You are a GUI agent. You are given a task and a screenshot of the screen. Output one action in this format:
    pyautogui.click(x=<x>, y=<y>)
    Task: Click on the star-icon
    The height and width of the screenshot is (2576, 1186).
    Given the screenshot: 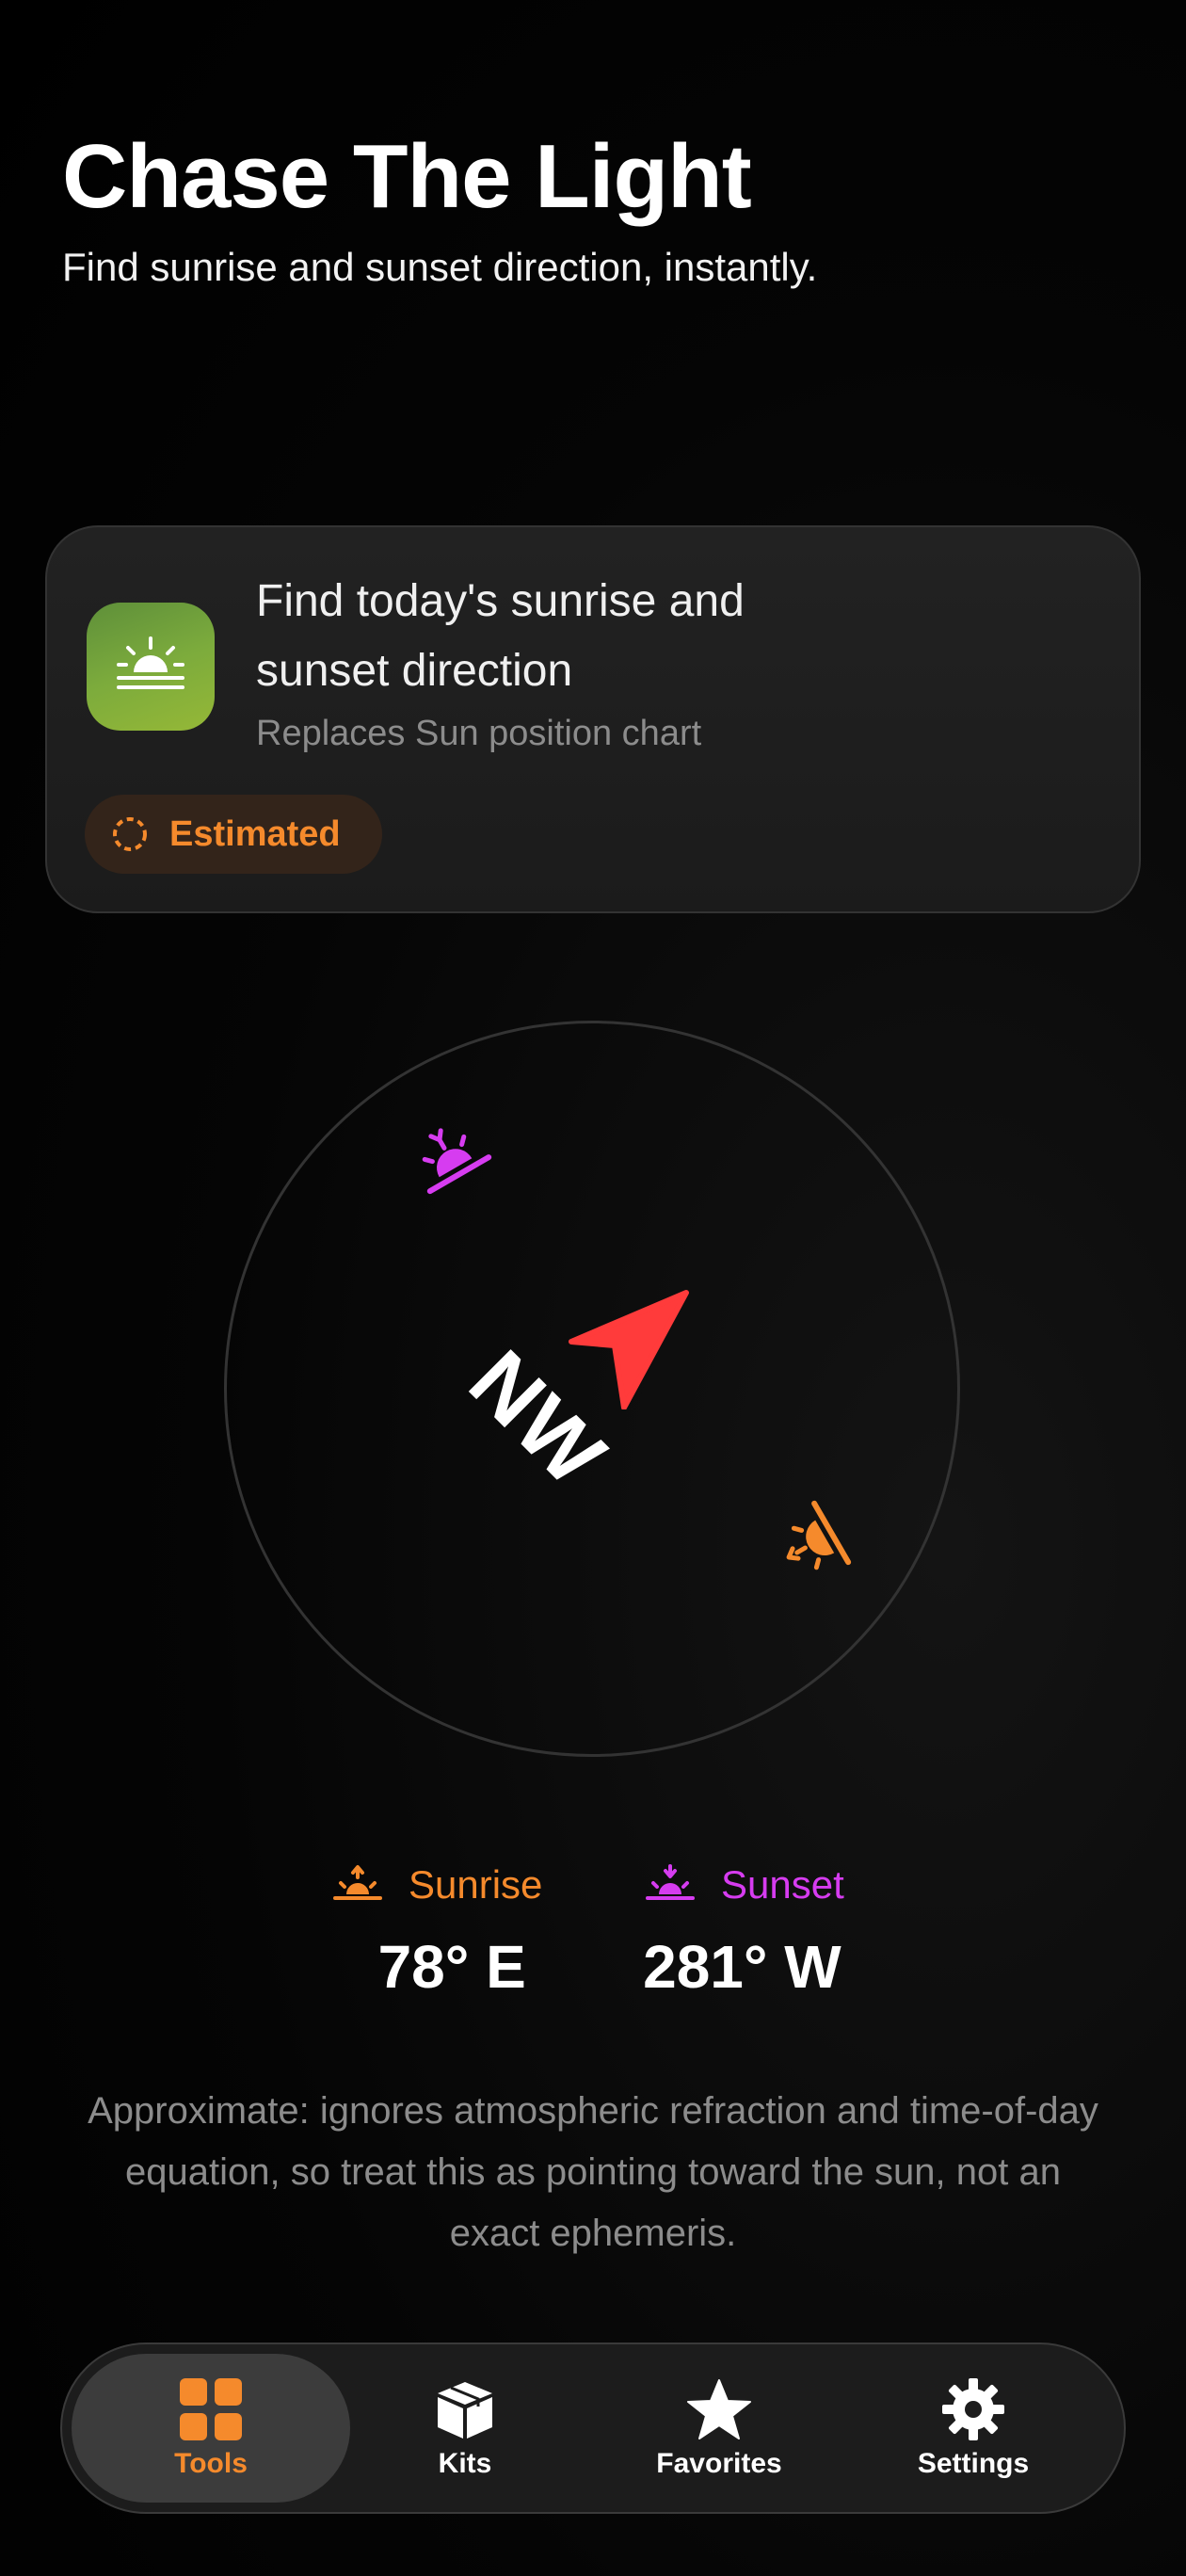 What is the action you would take?
    pyautogui.click(x=719, y=2409)
    